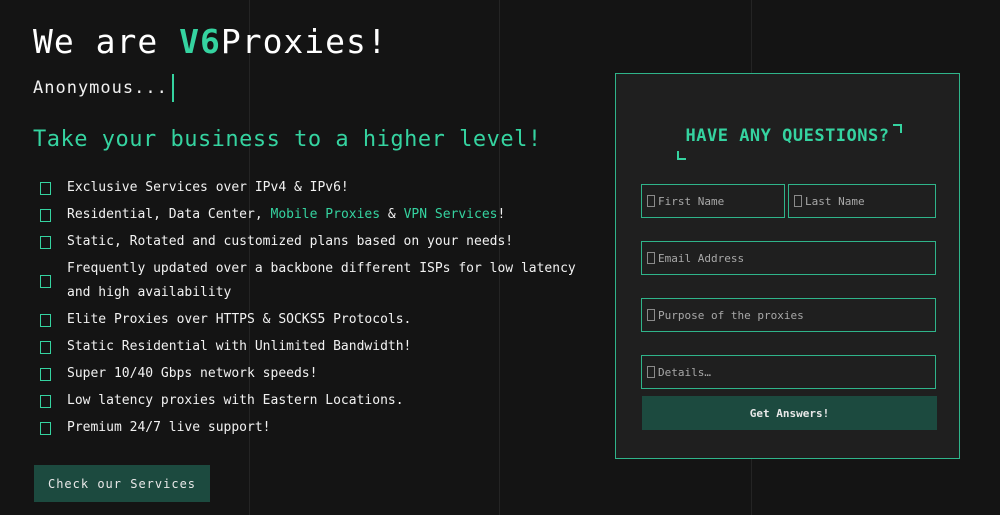  I want to click on purpose-placeholder: Purpose of the proxies, so click(731, 315).